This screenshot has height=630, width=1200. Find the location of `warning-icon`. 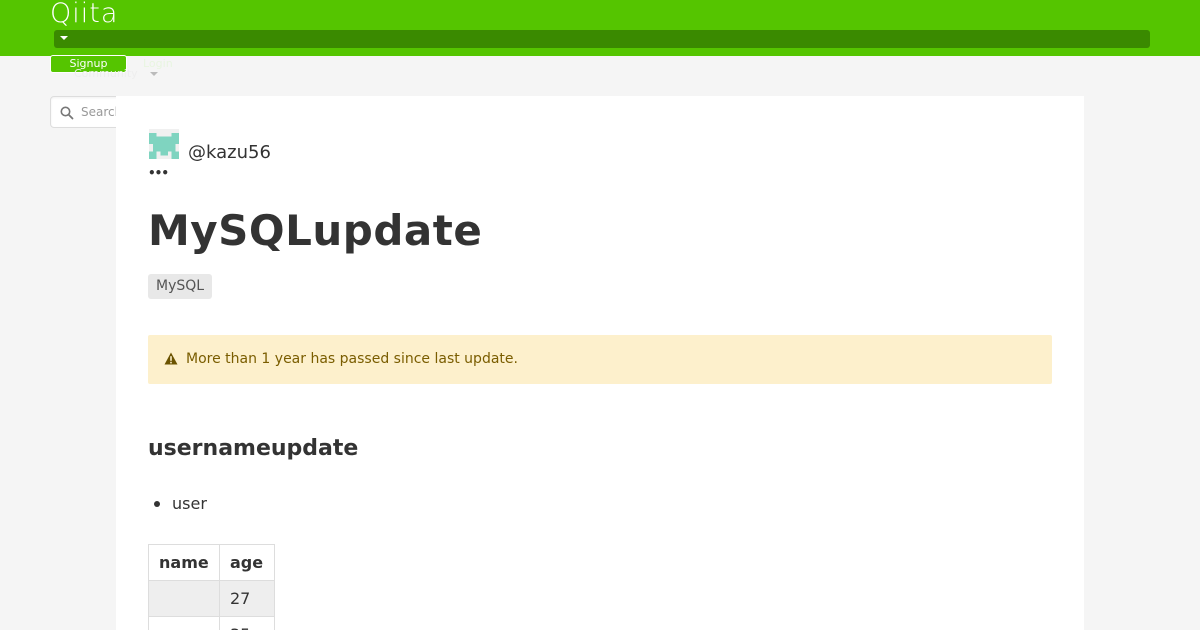

warning-icon is located at coordinates (171, 358).